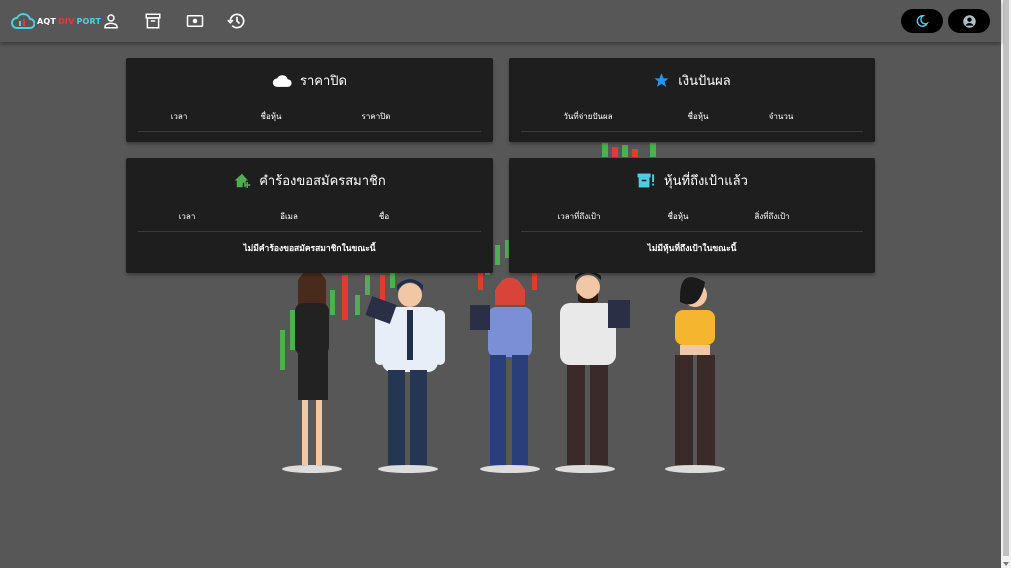 Image resolution: width=1011 pixels, height=568 pixels. Describe the element at coordinates (587, 116) in the screenshot. I see `column-header: วันที่จ่ายปันผล` at that location.